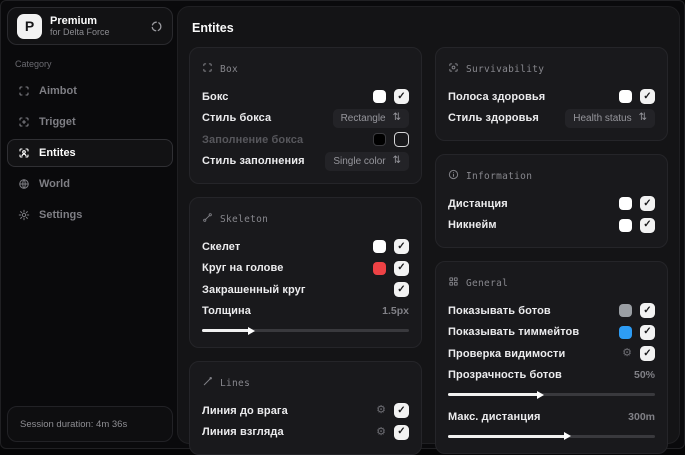 This screenshot has height=455, width=685. Describe the element at coordinates (90, 153) in the screenshot. I see `sidebar-item-entites: Entites` at that location.